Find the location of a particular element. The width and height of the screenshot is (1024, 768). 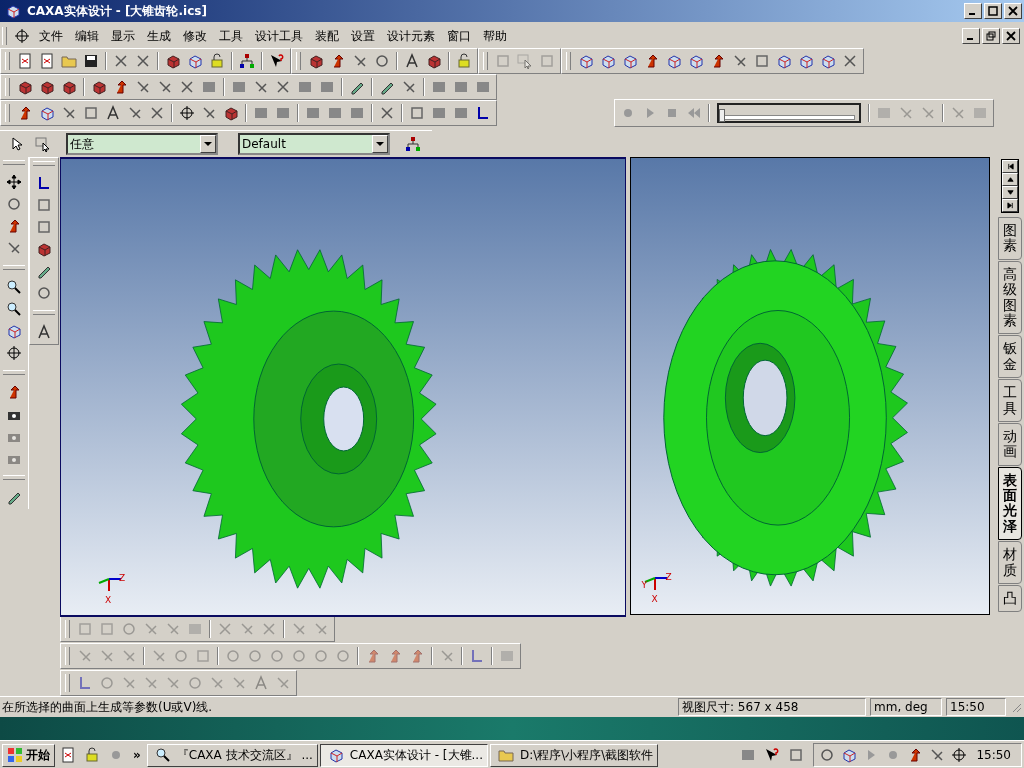

resize-grip-icon is located at coordinates (1016, 707).